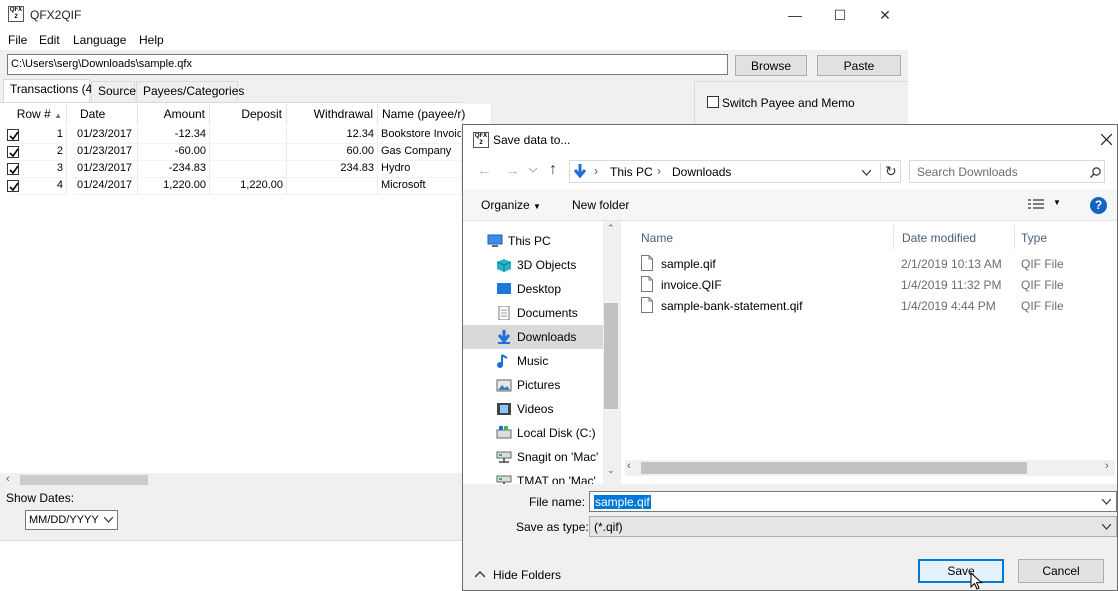 This screenshot has height=591, width=1118. I want to click on date-format-select: MM/DD/YYYY, so click(71, 520).